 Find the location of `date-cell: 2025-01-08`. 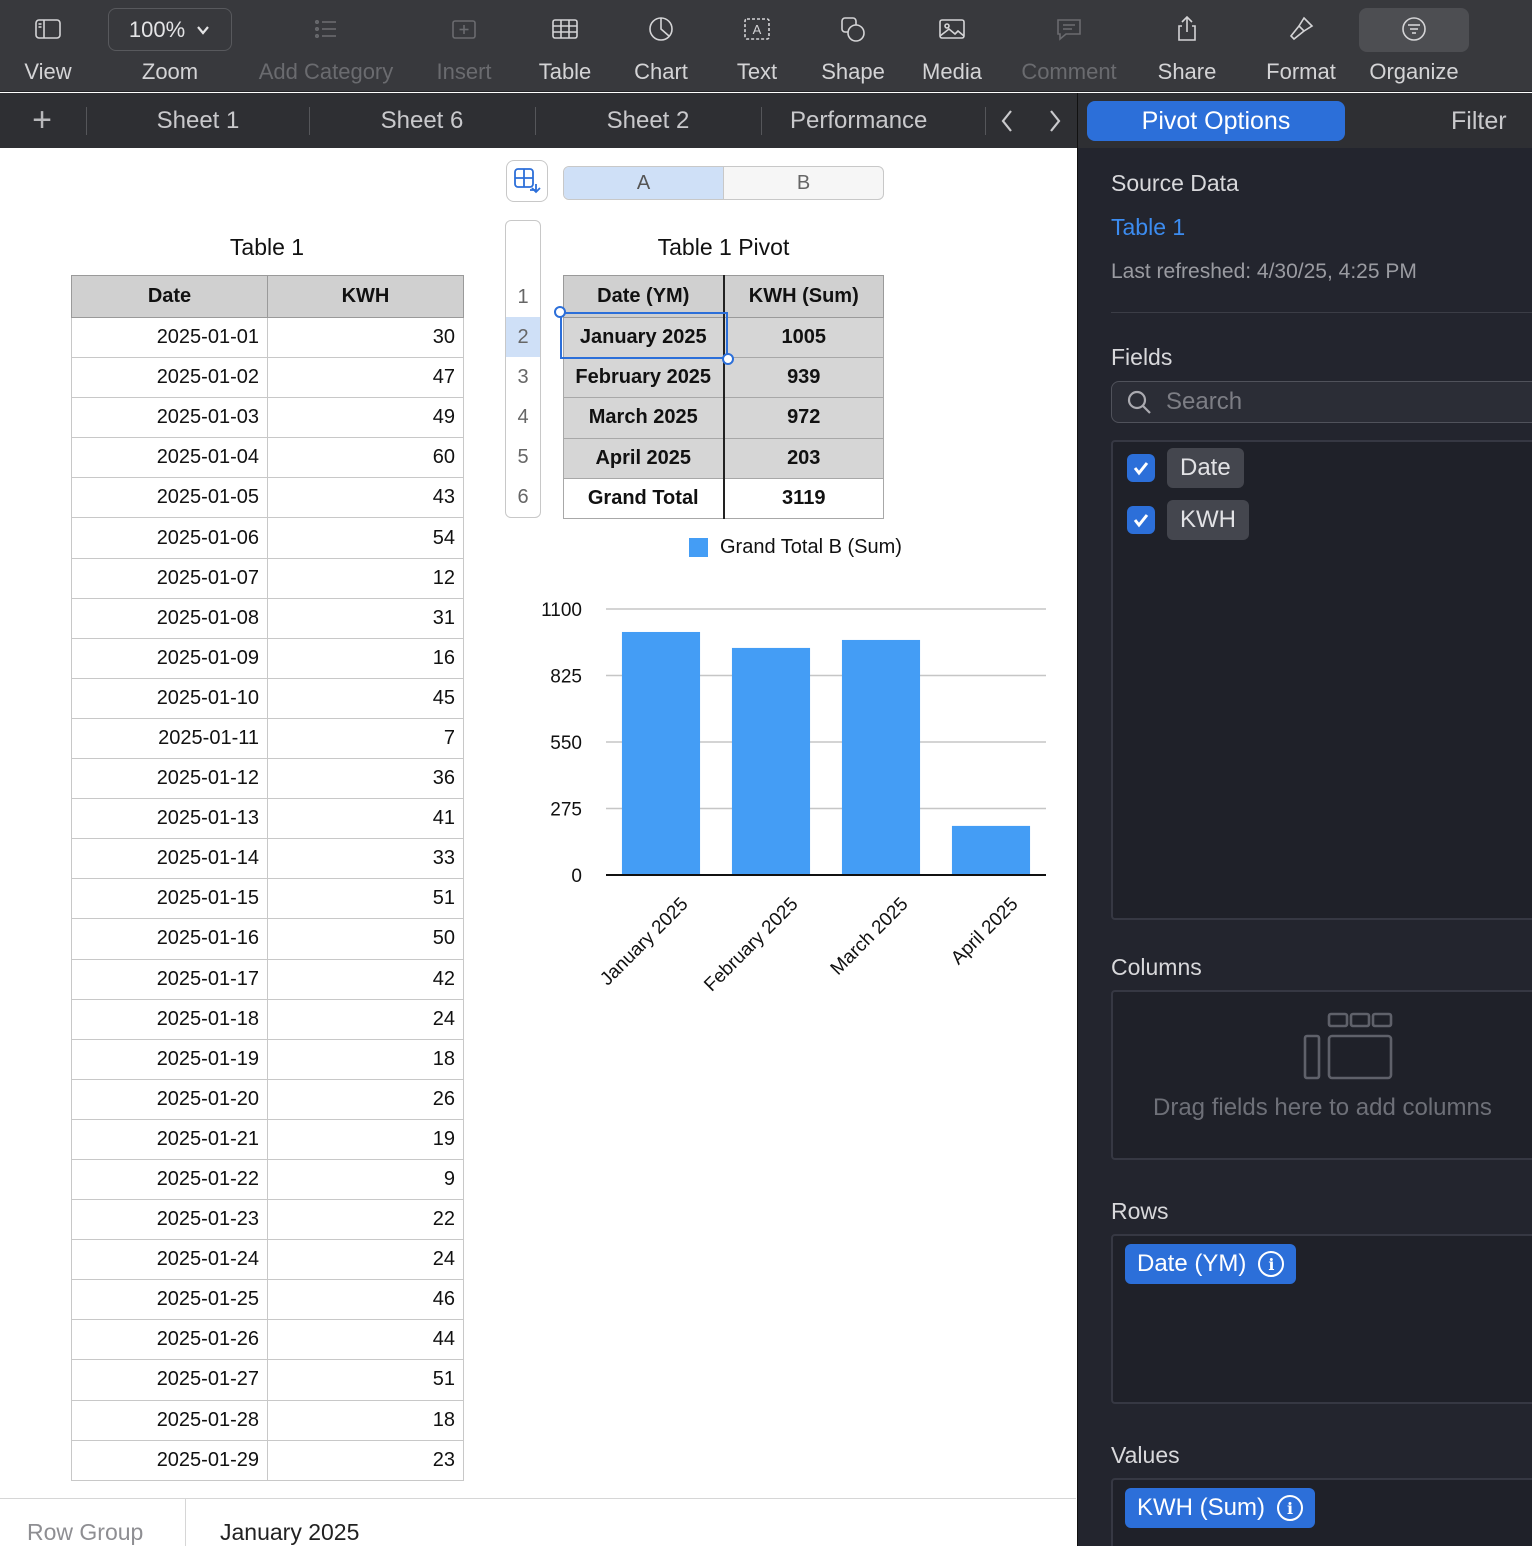

date-cell: 2025-01-08 is located at coordinates (169, 618).